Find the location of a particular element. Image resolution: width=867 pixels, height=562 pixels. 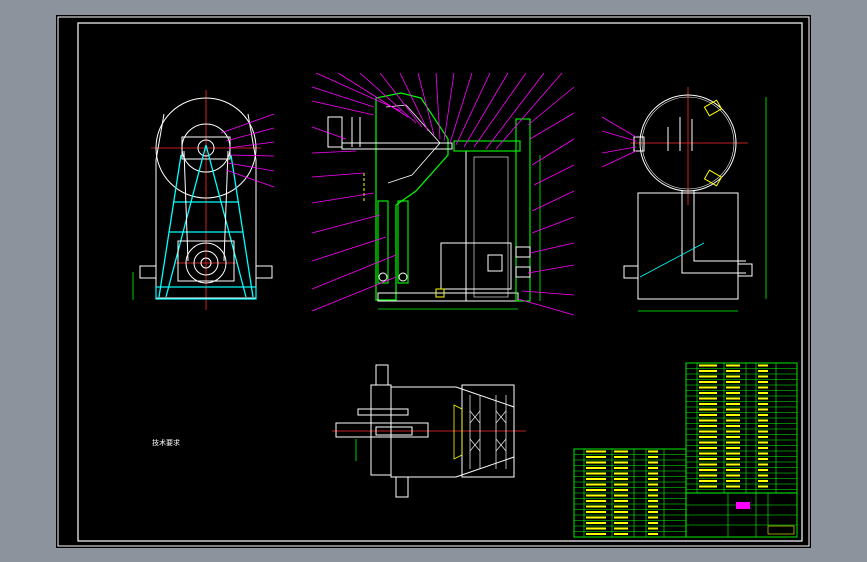

right-column is located at coordinates (523, 210).